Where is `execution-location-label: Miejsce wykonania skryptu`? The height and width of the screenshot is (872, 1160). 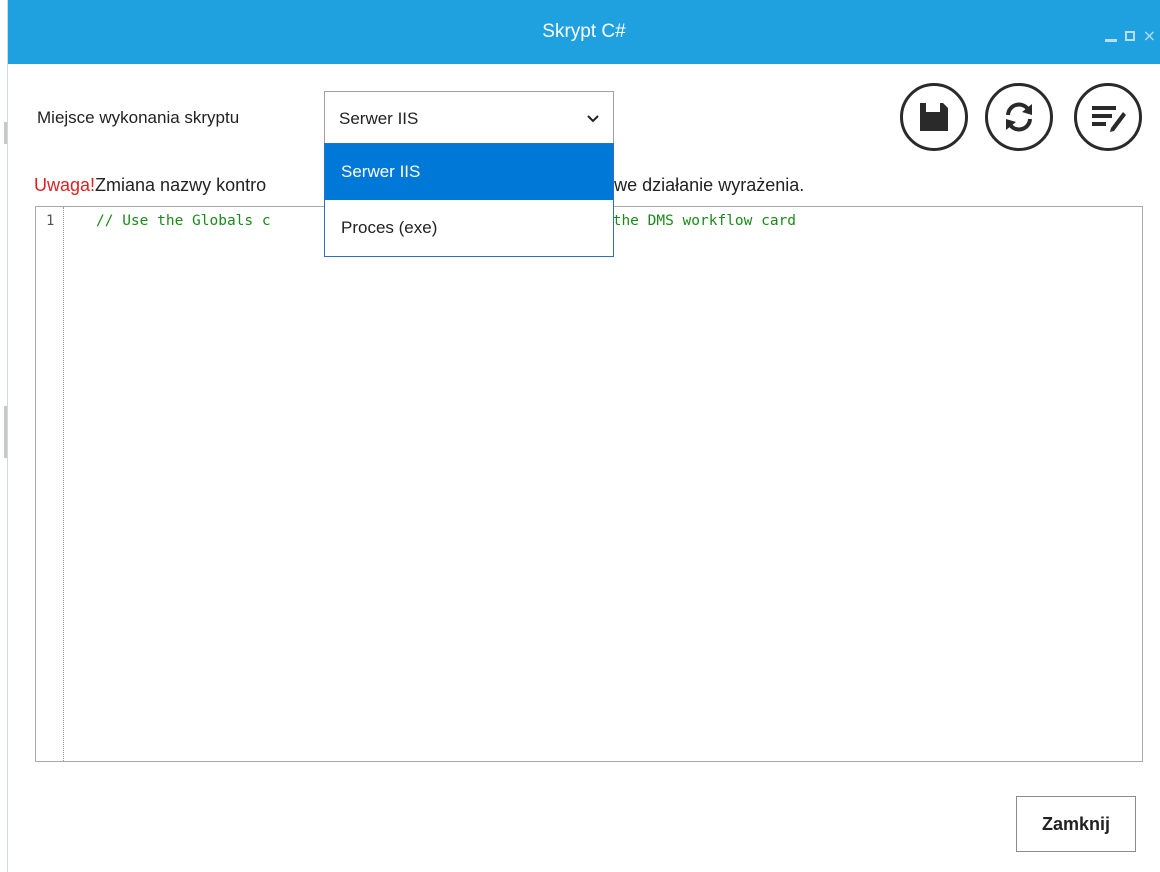 execution-location-label: Miejsce wykonania skryptu is located at coordinates (138, 117).